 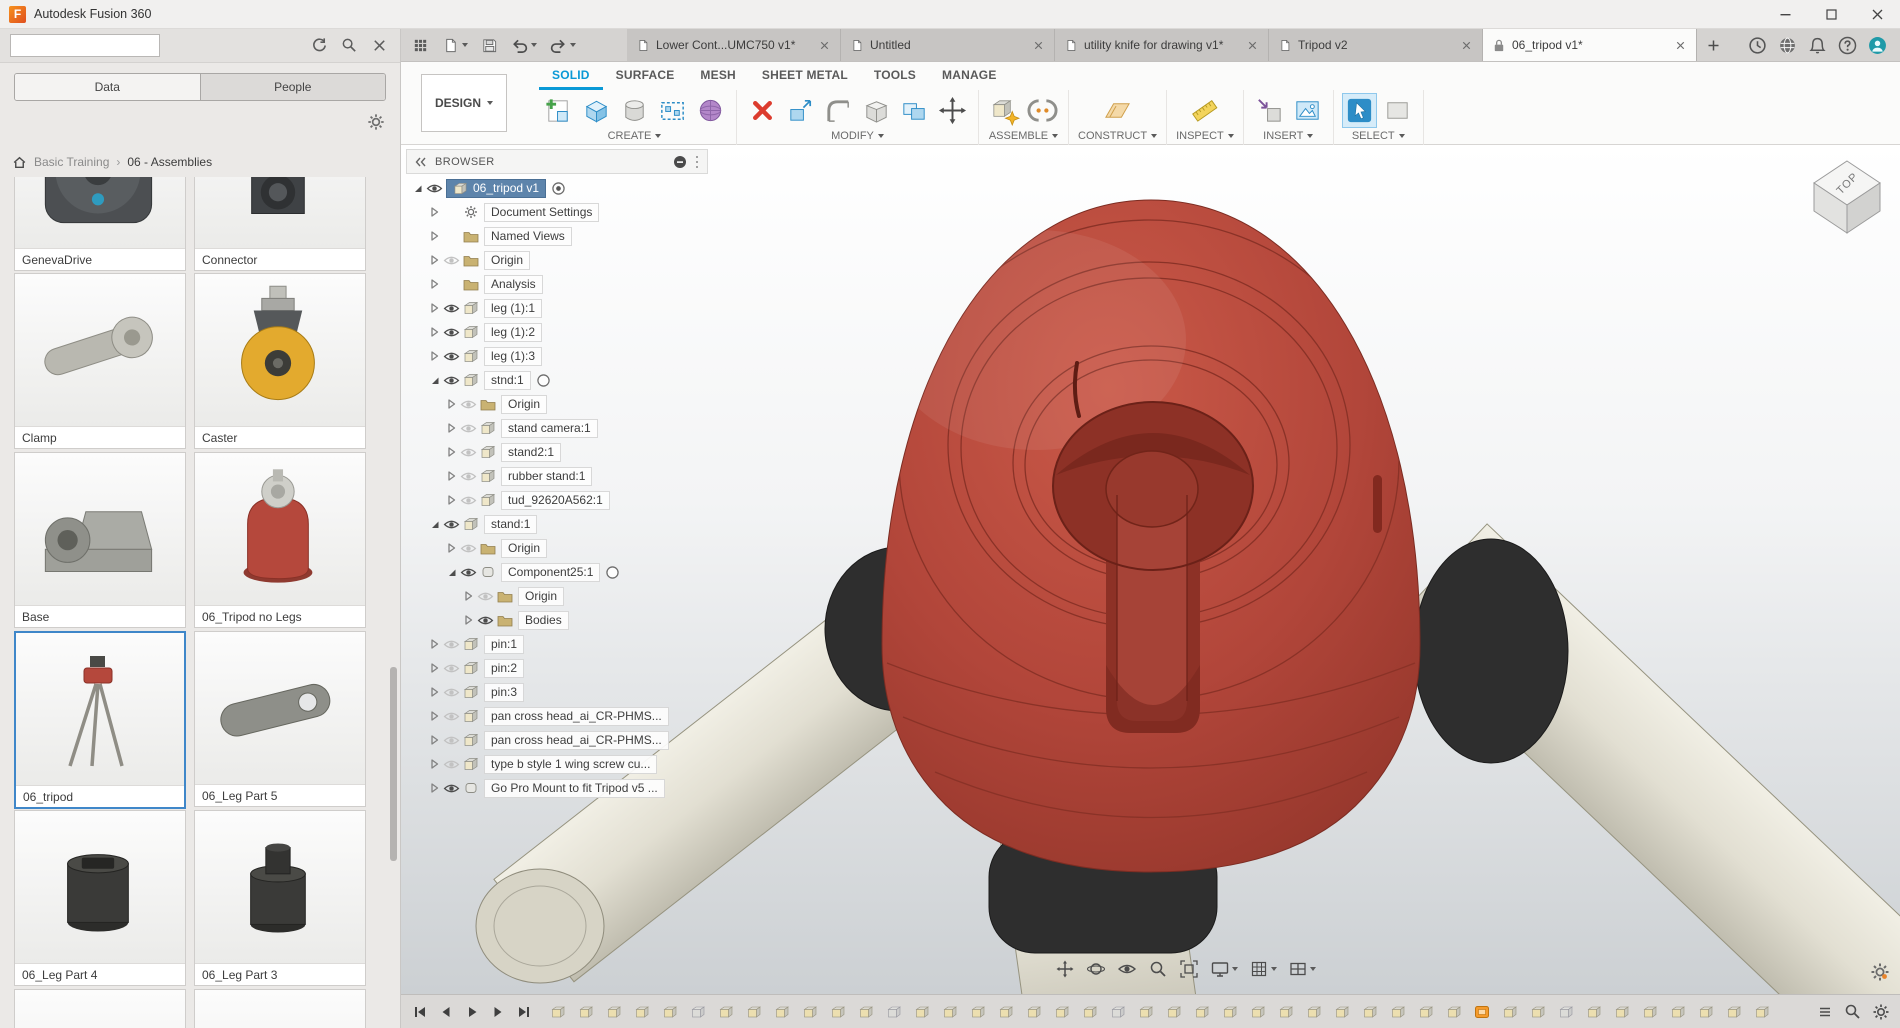 What do you see at coordinates (1065, 969) in the screenshot?
I see `pan-button` at bounding box center [1065, 969].